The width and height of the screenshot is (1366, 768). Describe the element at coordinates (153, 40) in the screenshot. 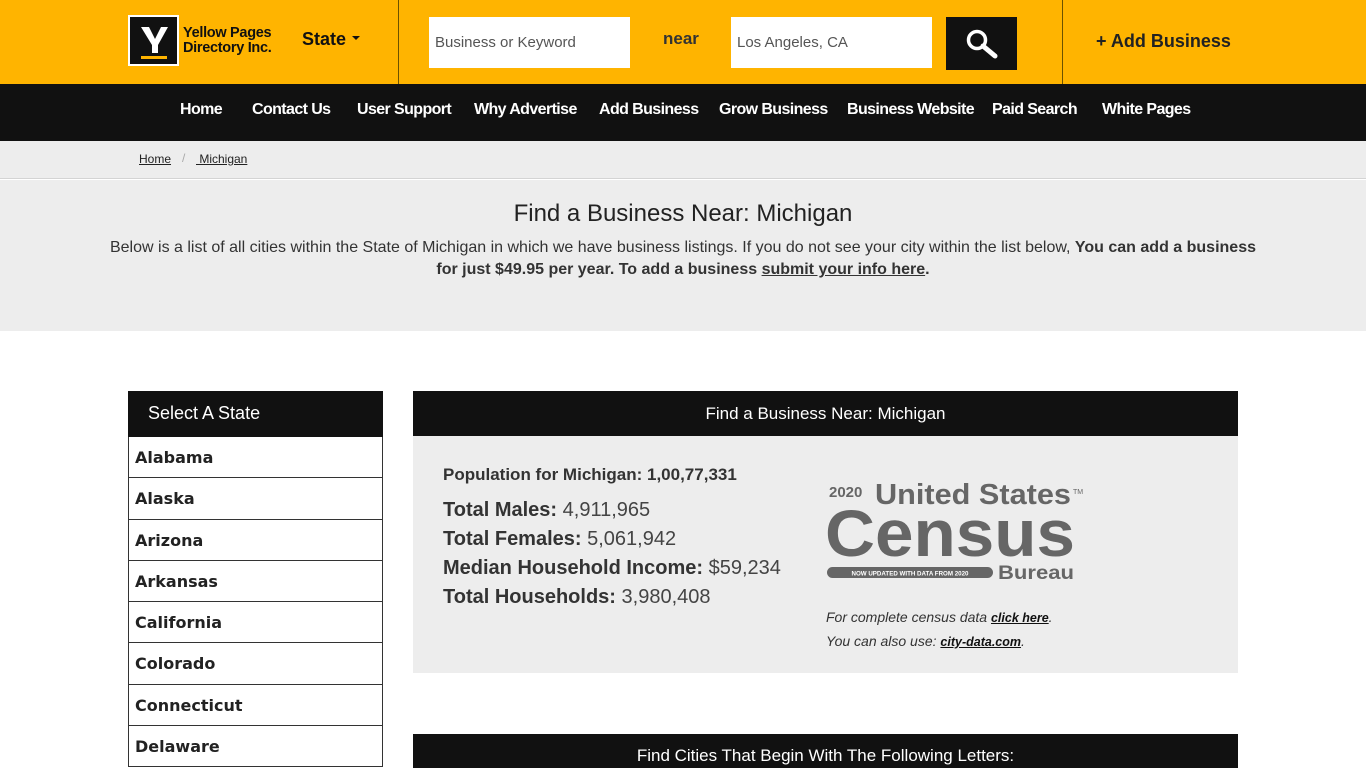

I see `walking-fingers-logo-icon` at that location.